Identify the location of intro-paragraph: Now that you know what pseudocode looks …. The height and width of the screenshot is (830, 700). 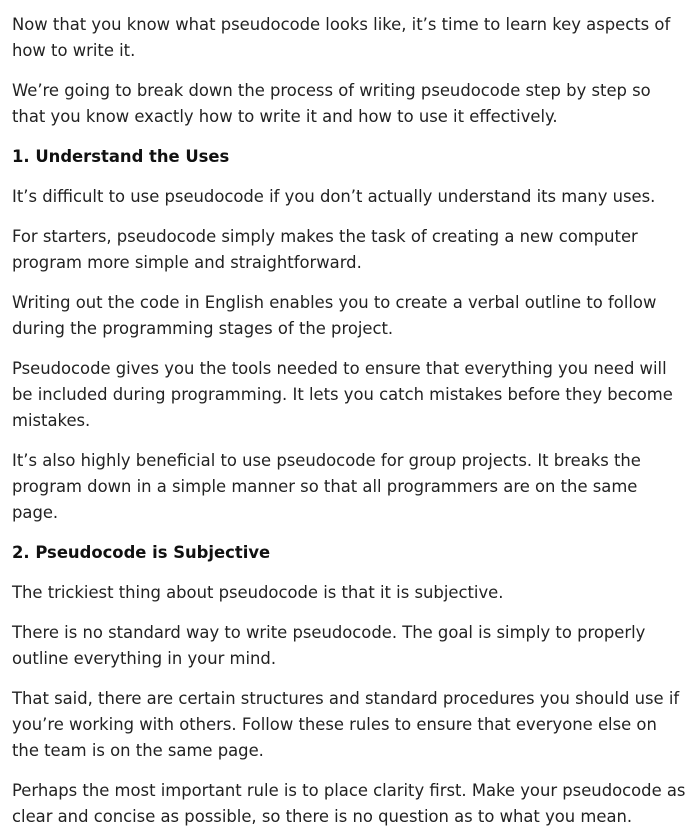
(341, 37).